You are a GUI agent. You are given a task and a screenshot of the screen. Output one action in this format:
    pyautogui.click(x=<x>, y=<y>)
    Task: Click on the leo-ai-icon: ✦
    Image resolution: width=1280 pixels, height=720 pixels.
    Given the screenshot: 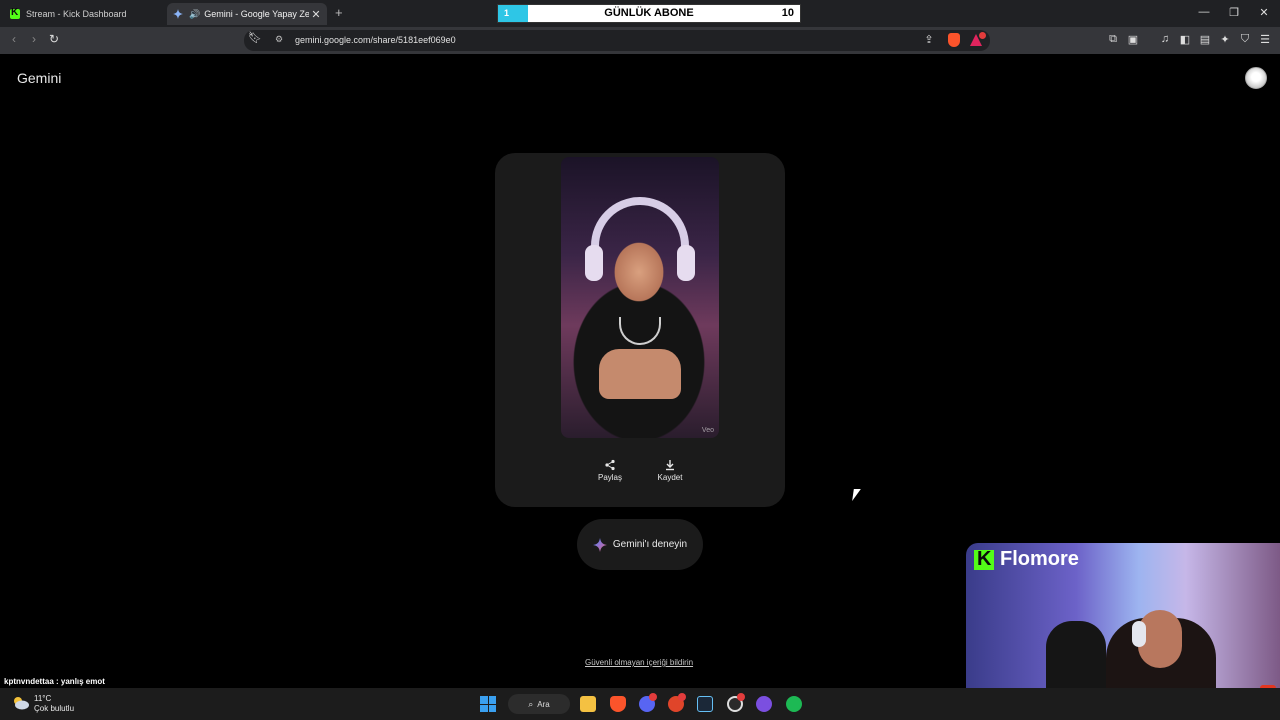 What is the action you would take?
    pyautogui.click(x=1225, y=39)
    